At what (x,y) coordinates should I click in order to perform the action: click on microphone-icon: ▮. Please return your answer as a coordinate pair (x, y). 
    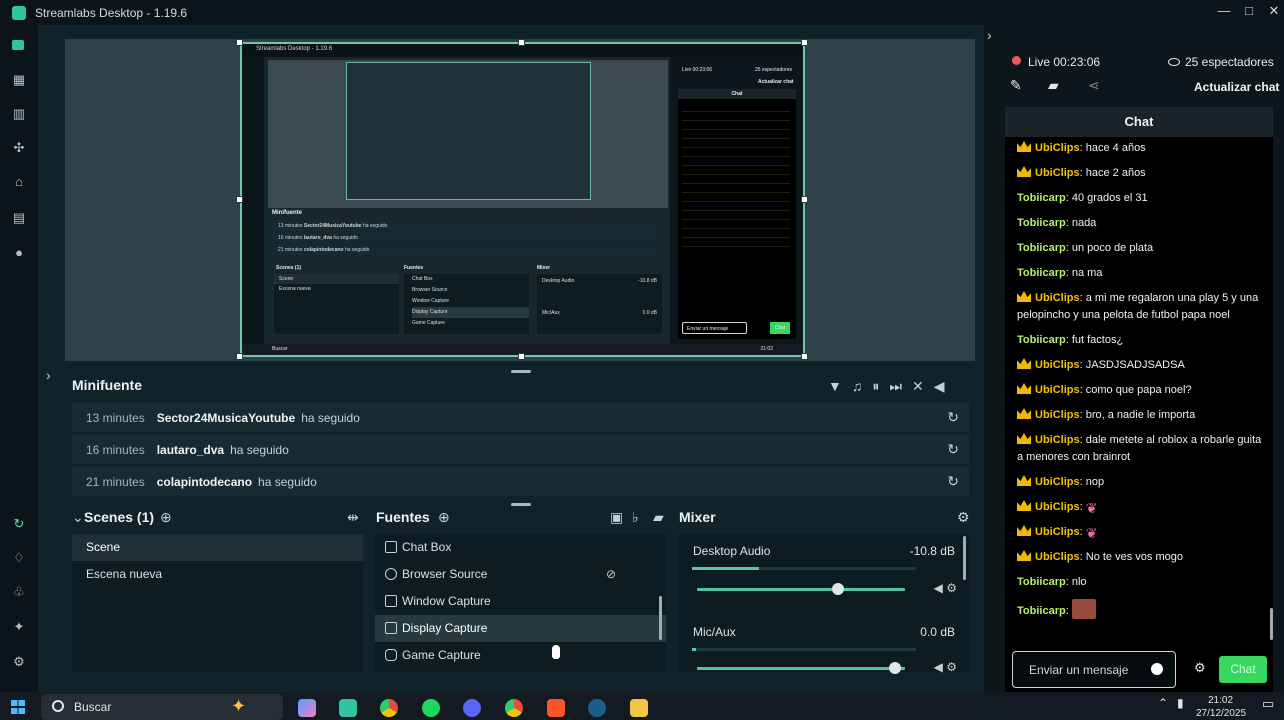
    Looking at the image, I should click on (1180, 703).